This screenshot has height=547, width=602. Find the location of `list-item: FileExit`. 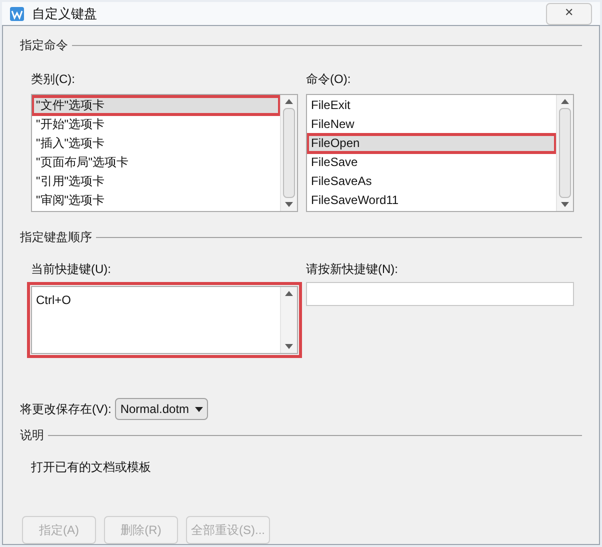

list-item: FileExit is located at coordinates (431, 105).